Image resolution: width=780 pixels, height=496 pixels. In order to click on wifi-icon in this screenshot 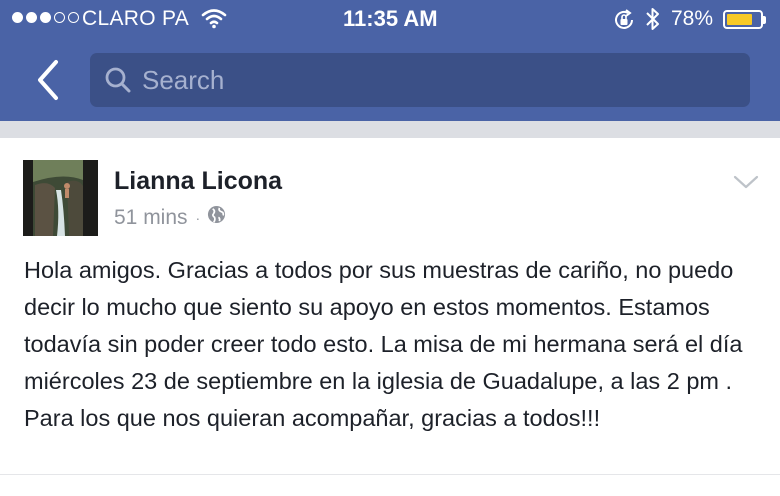, I will do `click(214, 21)`.